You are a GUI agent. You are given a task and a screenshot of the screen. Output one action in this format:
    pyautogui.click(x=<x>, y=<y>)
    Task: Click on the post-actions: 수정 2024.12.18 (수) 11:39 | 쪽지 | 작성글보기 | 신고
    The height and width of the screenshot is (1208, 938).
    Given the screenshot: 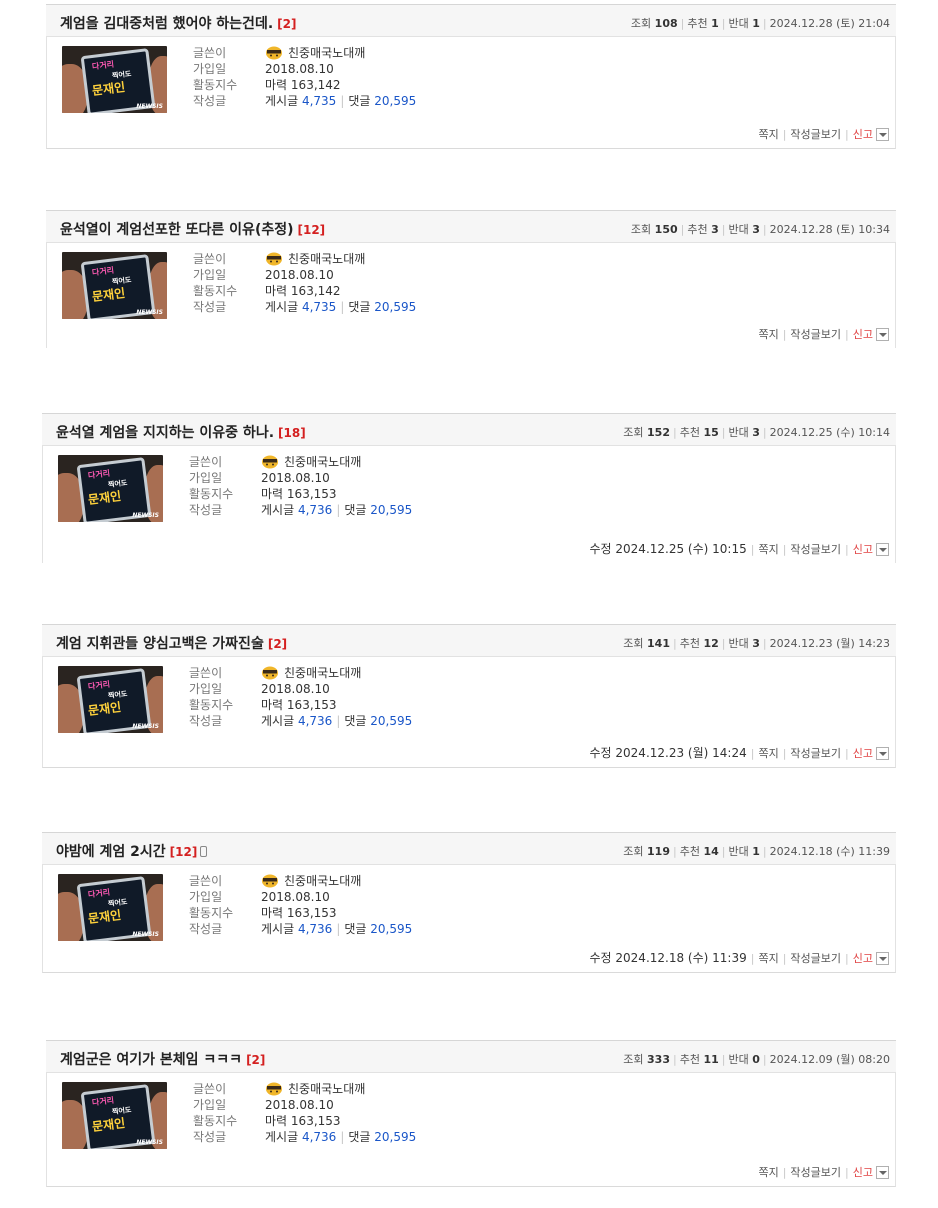 What is the action you would take?
    pyautogui.click(x=739, y=957)
    